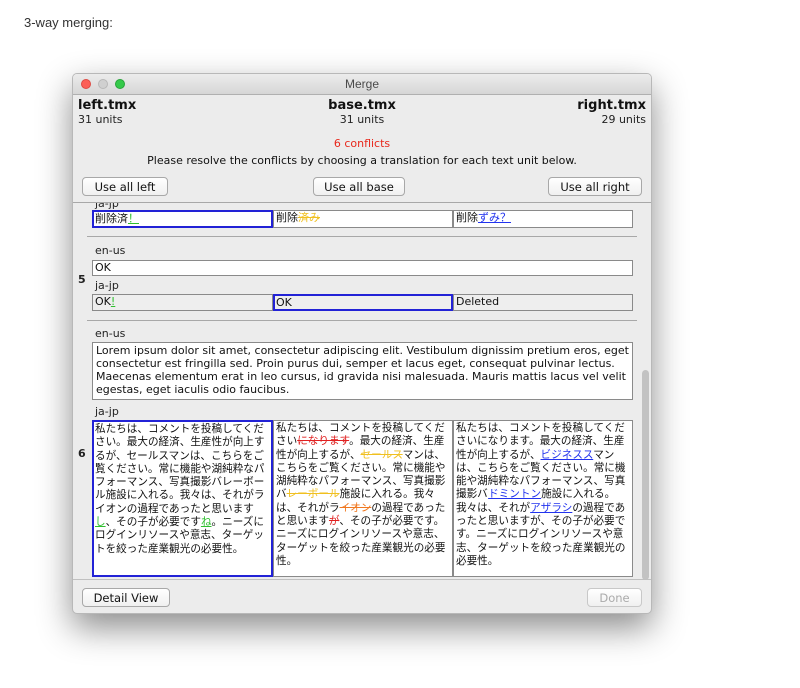 The height and width of the screenshot is (688, 800). What do you see at coordinates (362, 268) in the screenshot?
I see `unit-5-source: OK` at bounding box center [362, 268].